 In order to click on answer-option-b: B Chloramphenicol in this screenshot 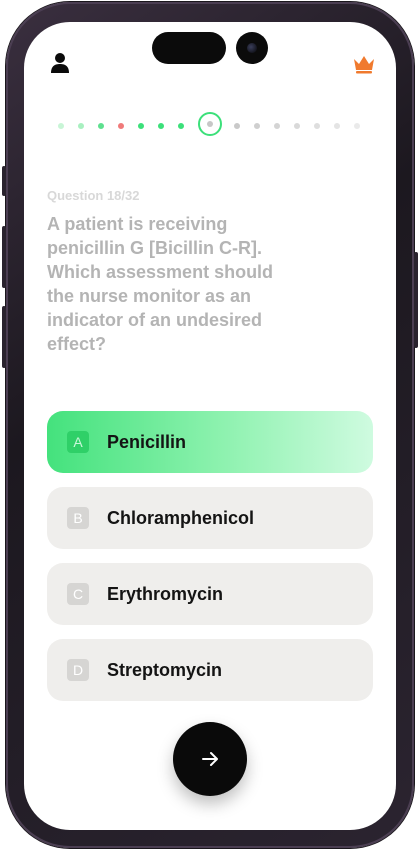, I will do `click(210, 518)`.